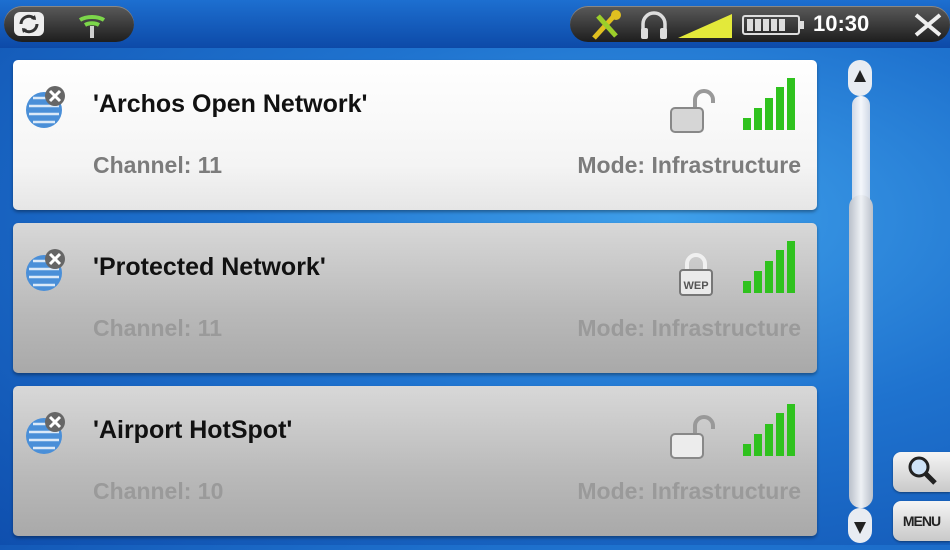  I want to click on network-name: 'Protected Network', so click(209, 267).